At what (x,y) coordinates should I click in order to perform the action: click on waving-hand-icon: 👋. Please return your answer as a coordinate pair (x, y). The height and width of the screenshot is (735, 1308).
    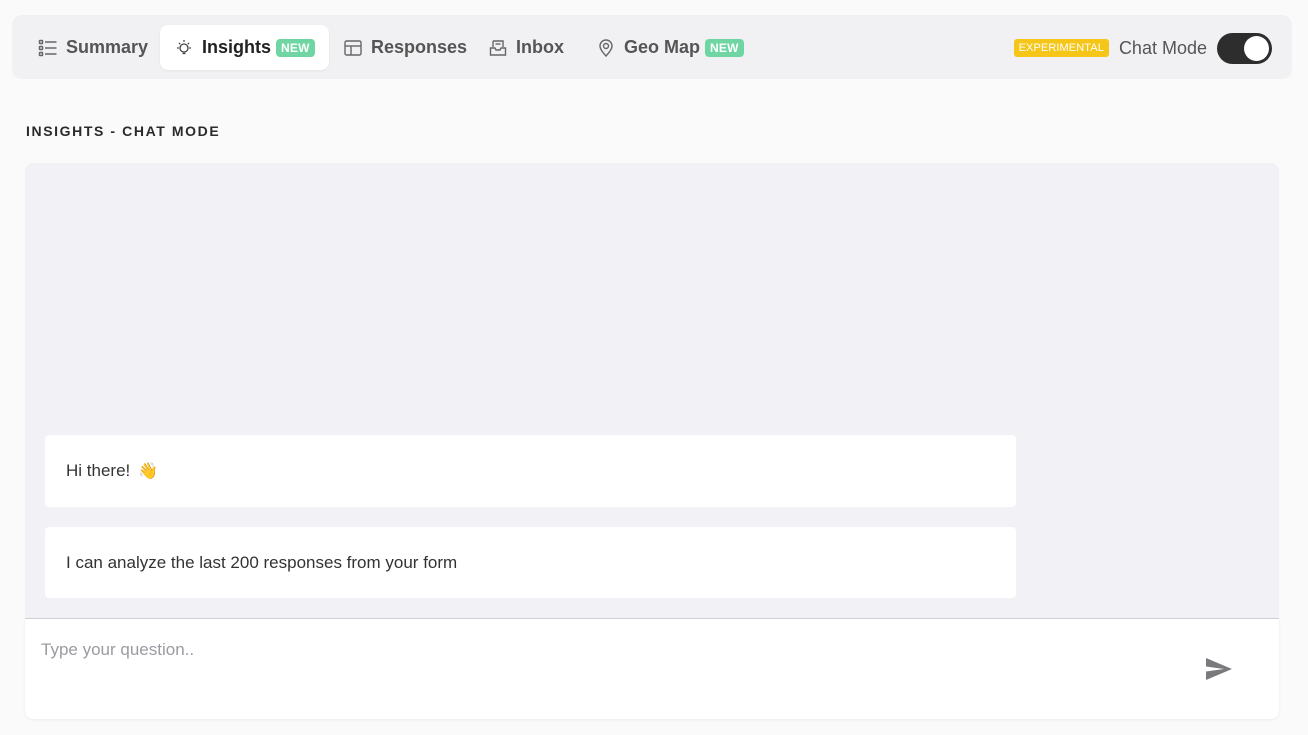
    Looking at the image, I should click on (148, 471).